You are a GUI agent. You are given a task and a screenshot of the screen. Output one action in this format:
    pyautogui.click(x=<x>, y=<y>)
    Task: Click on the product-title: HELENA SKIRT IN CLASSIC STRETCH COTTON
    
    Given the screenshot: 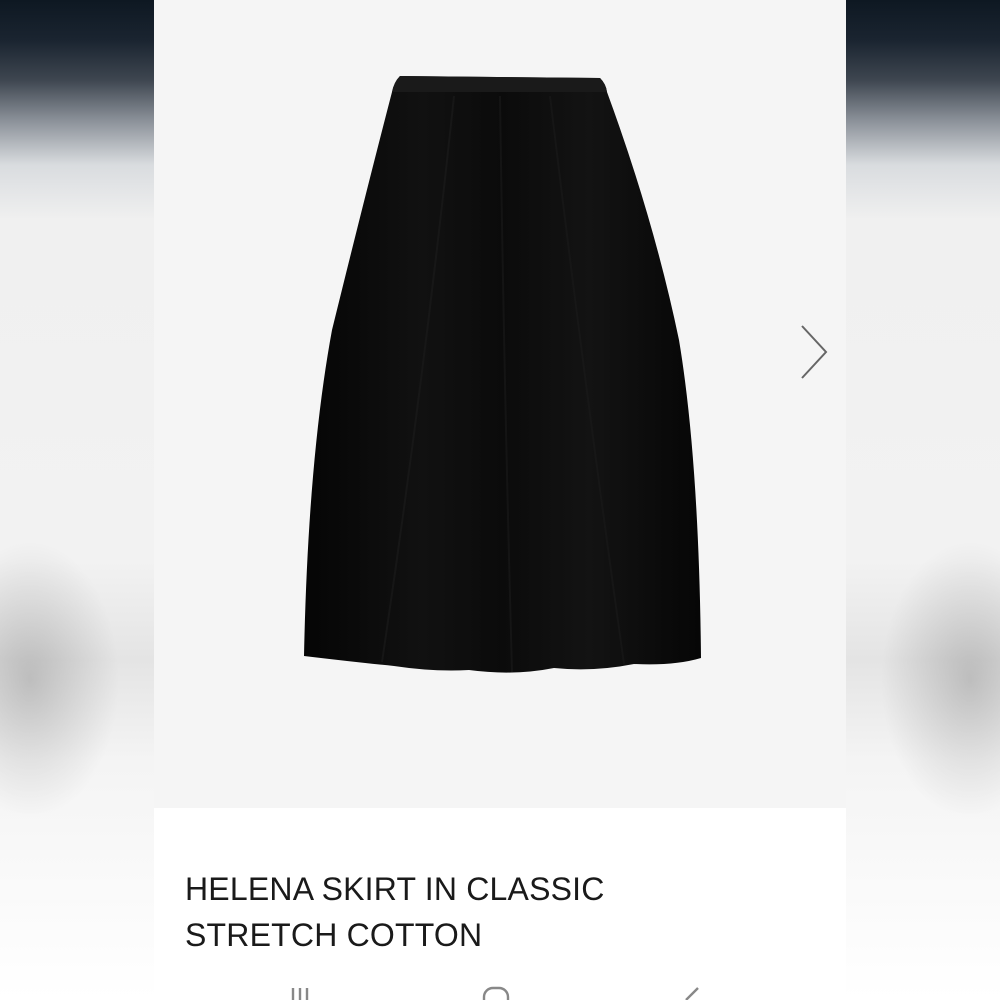 What is the action you would take?
    pyautogui.click(x=485, y=912)
    